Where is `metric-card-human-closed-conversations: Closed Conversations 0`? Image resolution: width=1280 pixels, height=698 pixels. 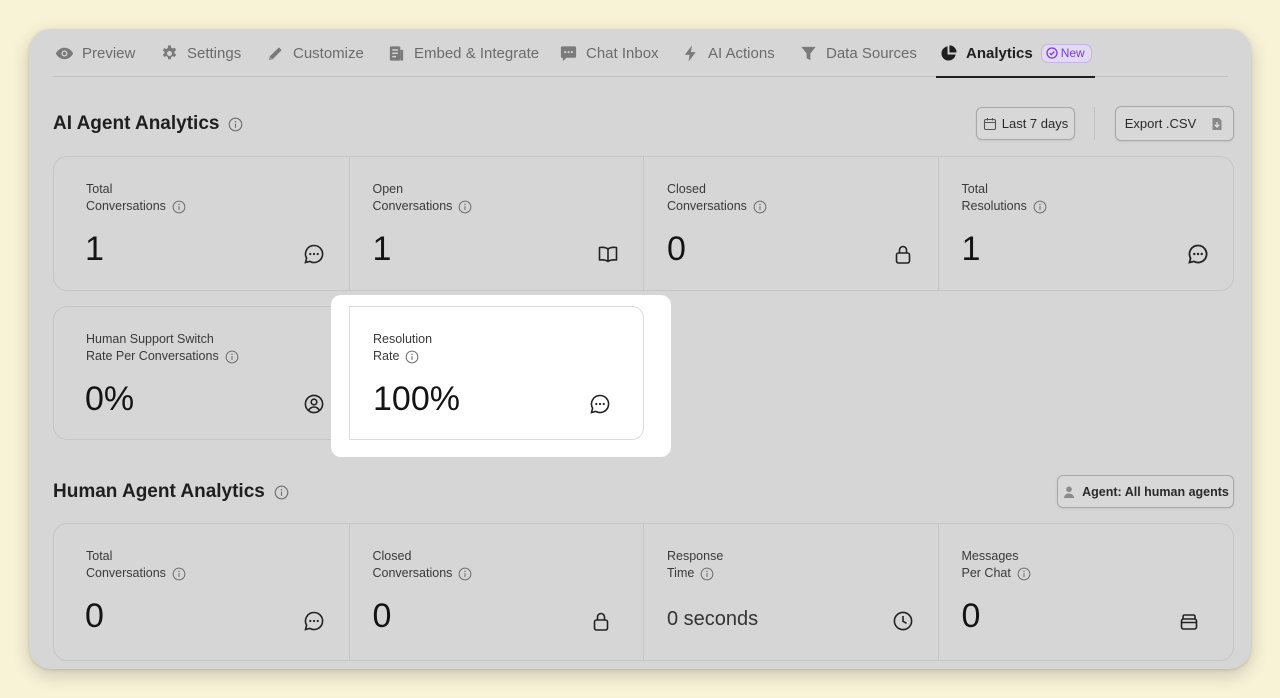 metric-card-human-closed-conversations: Closed Conversations 0 is located at coordinates (497, 592).